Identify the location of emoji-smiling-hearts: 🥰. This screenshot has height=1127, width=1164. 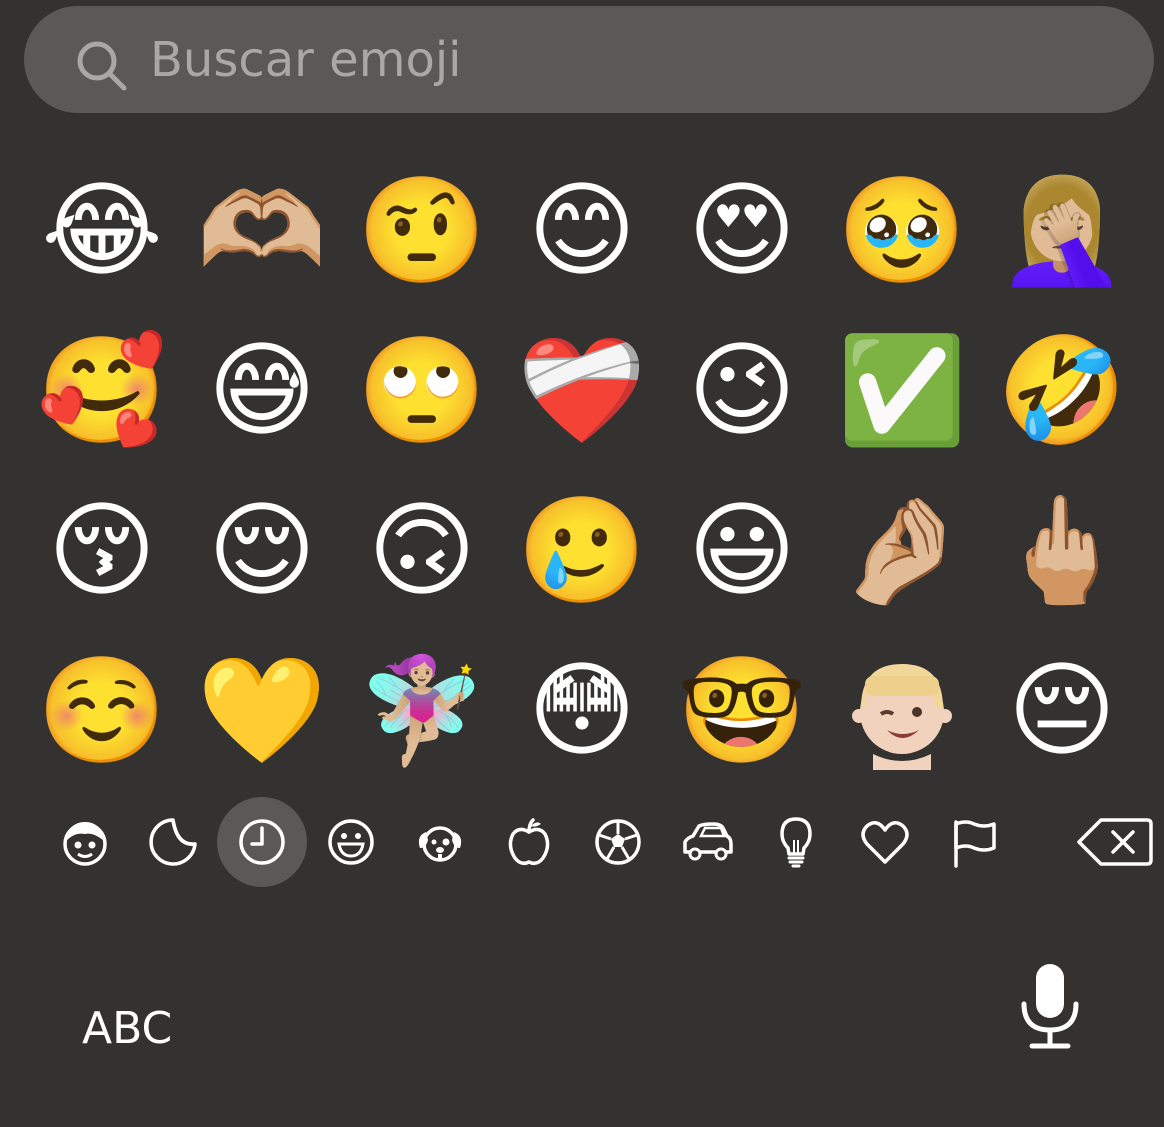
(102, 390).